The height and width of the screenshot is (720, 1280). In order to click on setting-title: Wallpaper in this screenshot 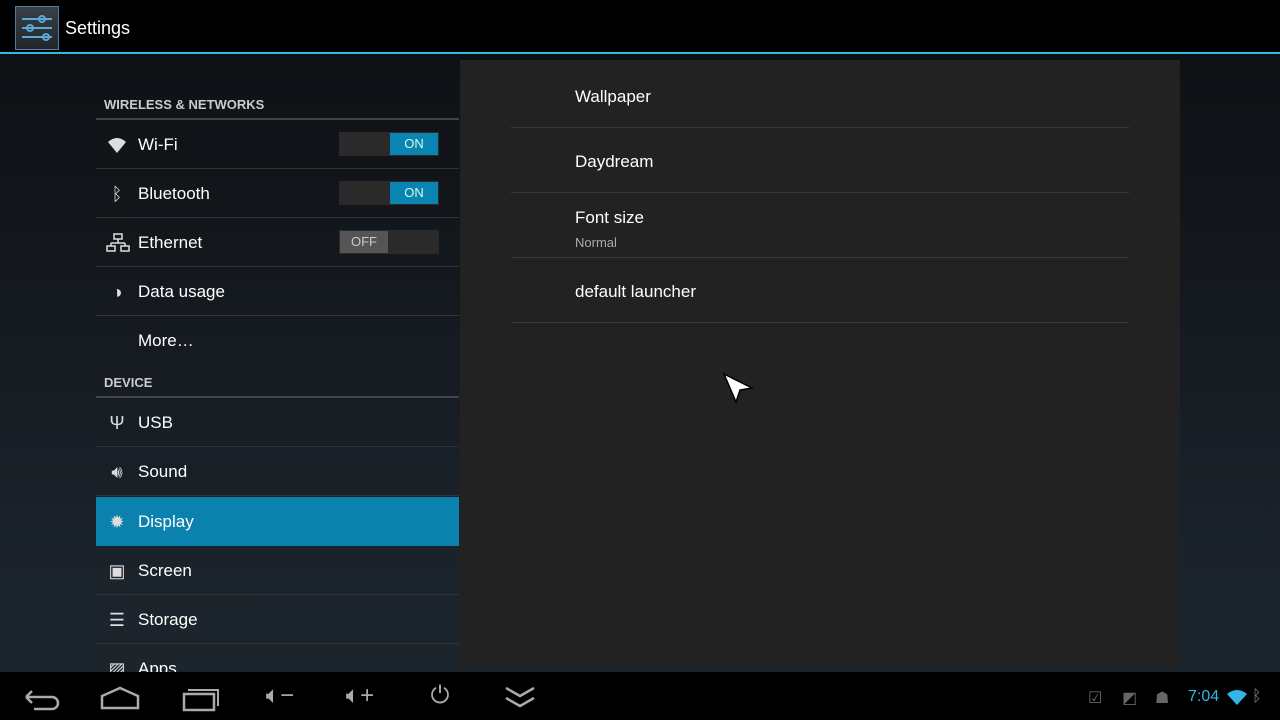, I will do `click(613, 96)`.